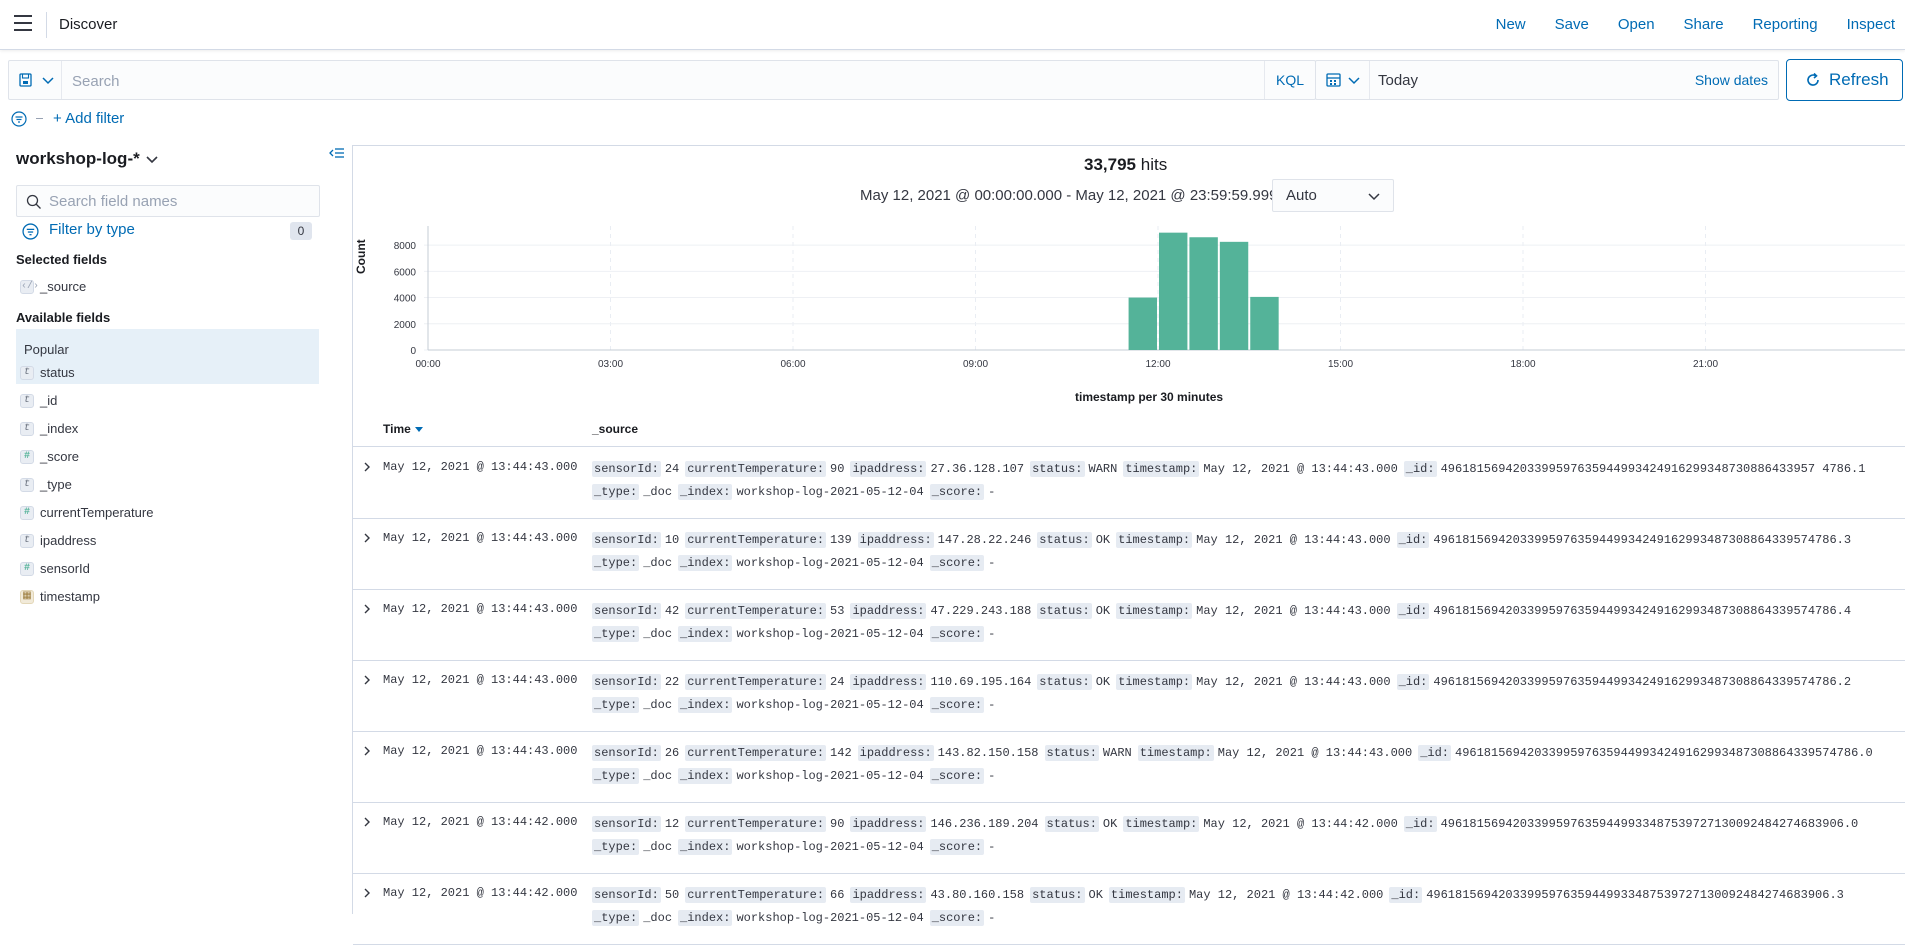  I want to click on source-value: 10, so click(672, 540).